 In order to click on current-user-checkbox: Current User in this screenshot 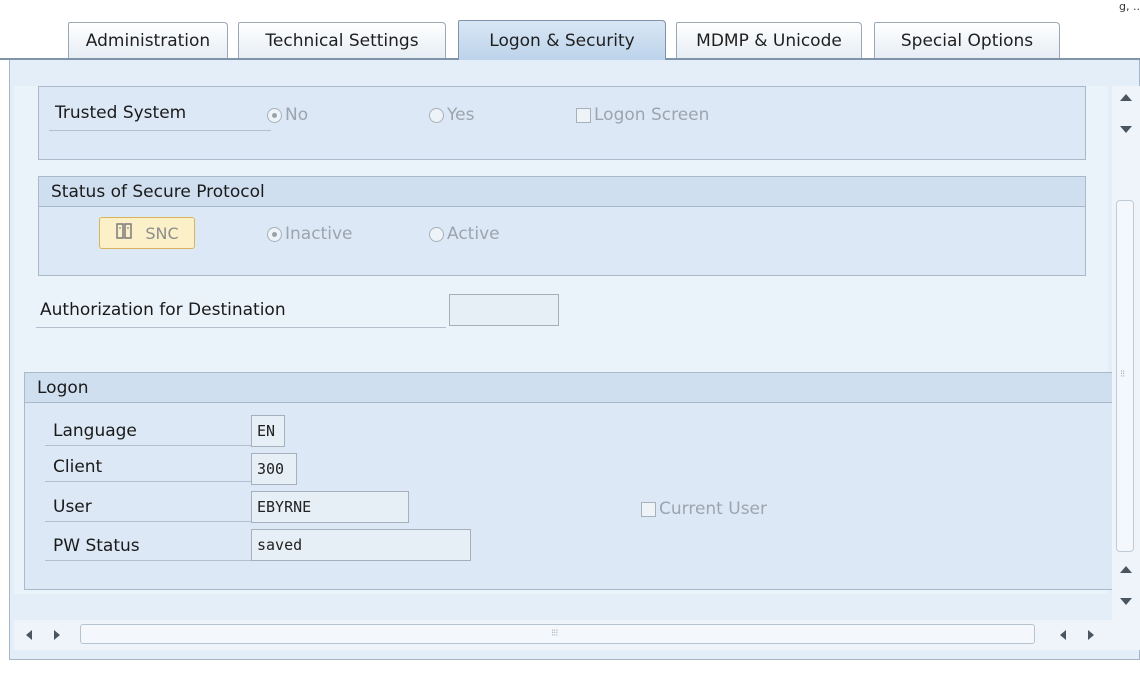, I will do `click(704, 509)`.